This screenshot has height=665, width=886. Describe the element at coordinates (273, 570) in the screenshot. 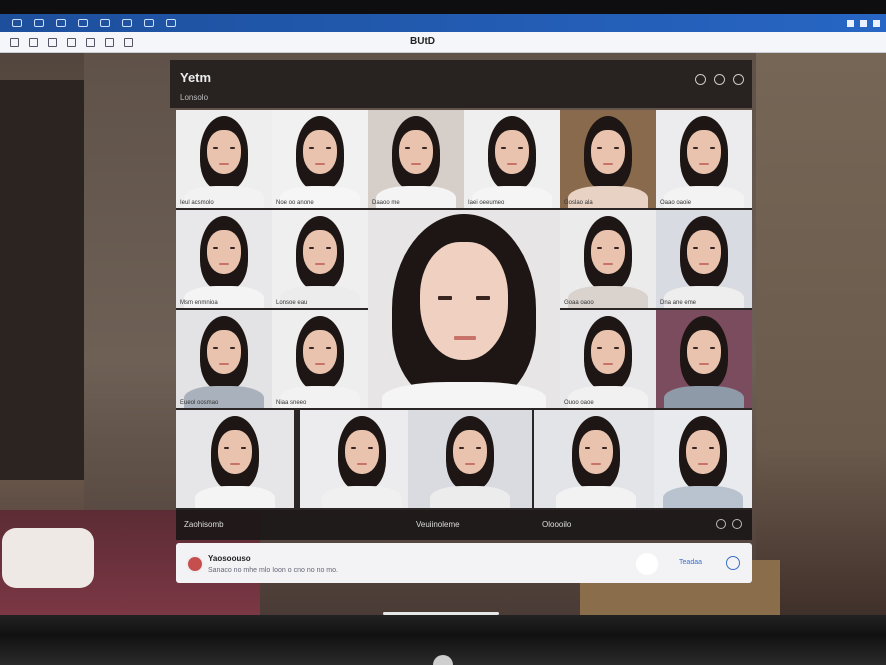

I see `comment-text: Sanaco no mhe mlo Ioon o cno no no mo.` at that location.